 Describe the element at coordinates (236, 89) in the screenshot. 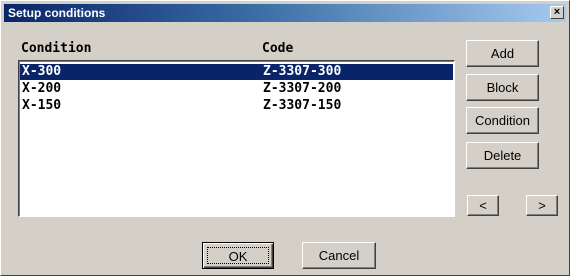

I see `list-item: X-200 Z-3307-200` at that location.